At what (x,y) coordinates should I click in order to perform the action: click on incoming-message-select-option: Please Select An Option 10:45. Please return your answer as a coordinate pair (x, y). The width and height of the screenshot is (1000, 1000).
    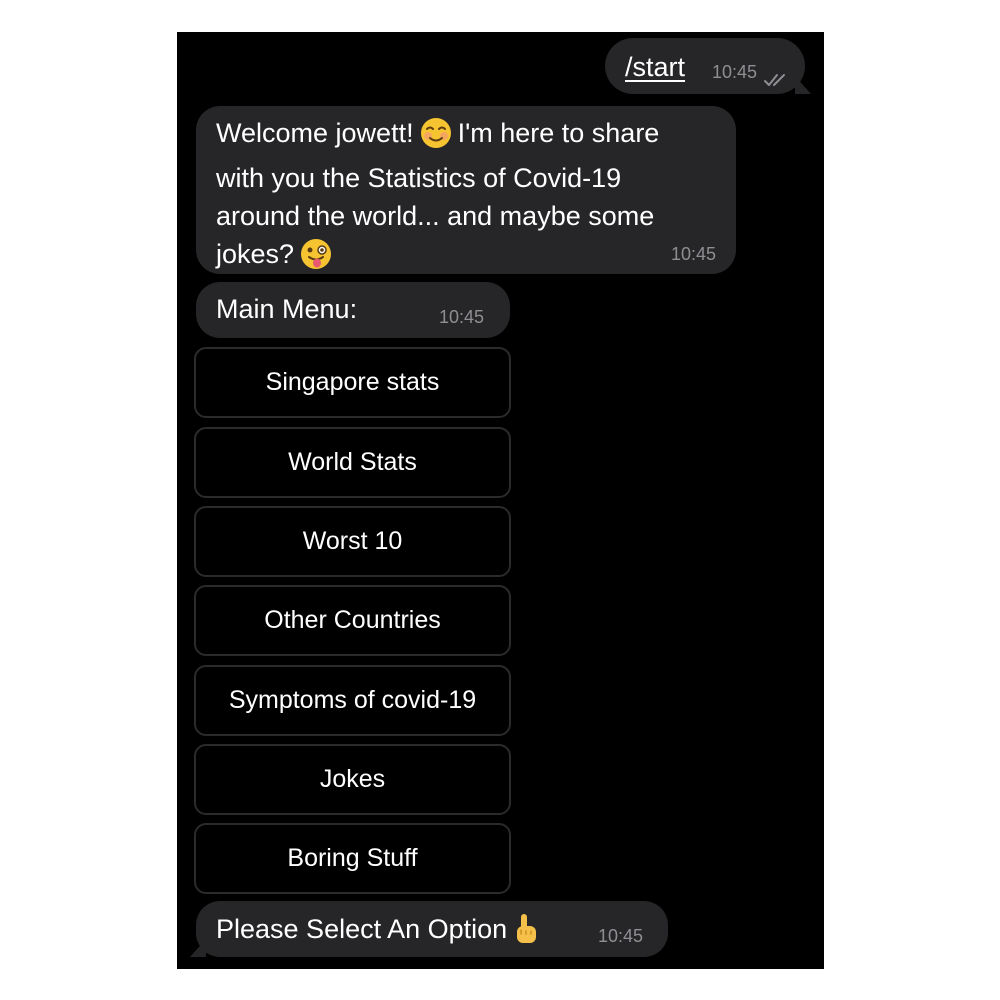
    Looking at the image, I should click on (429, 929).